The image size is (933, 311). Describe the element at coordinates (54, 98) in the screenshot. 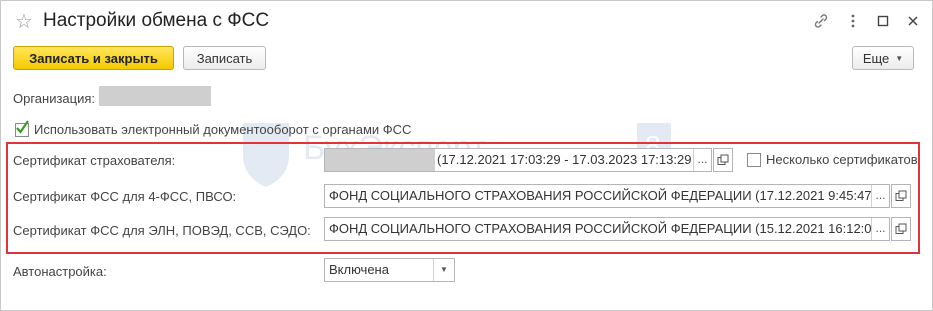

I see `organization-label: Организация:` at that location.